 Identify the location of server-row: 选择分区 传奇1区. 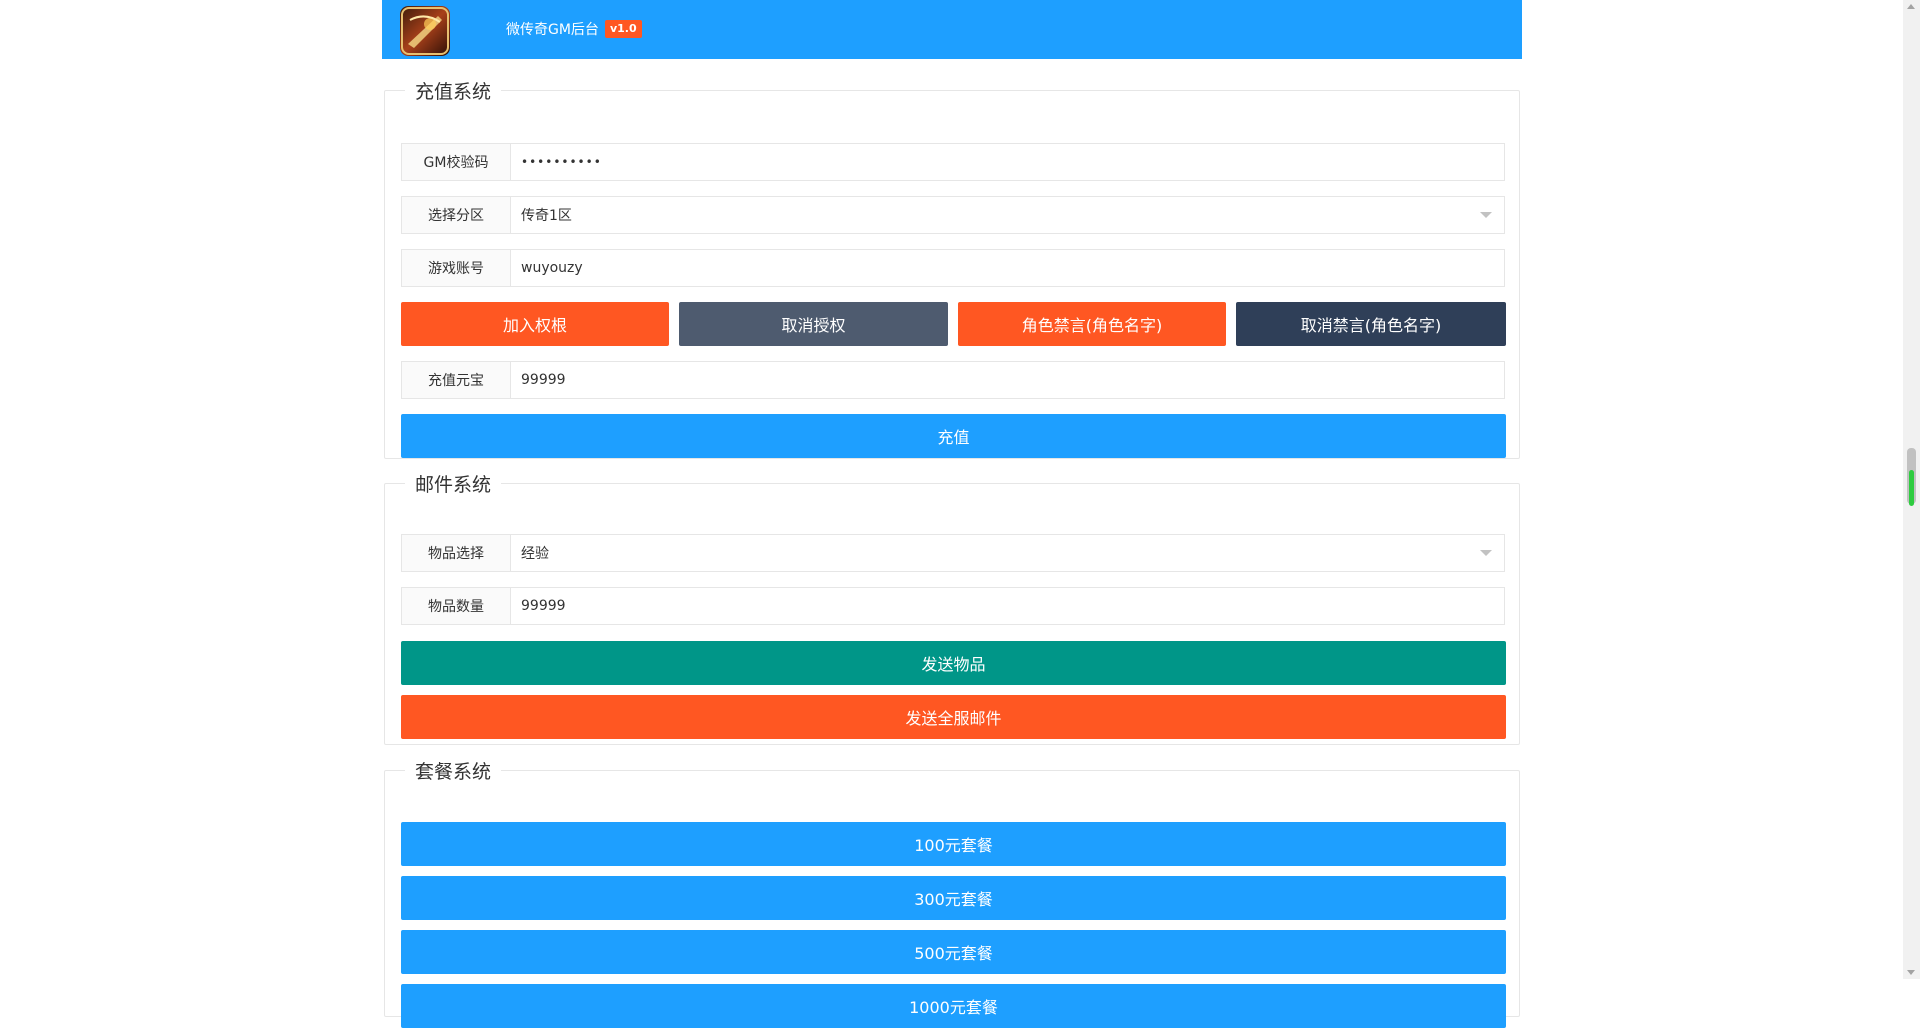
(953, 215).